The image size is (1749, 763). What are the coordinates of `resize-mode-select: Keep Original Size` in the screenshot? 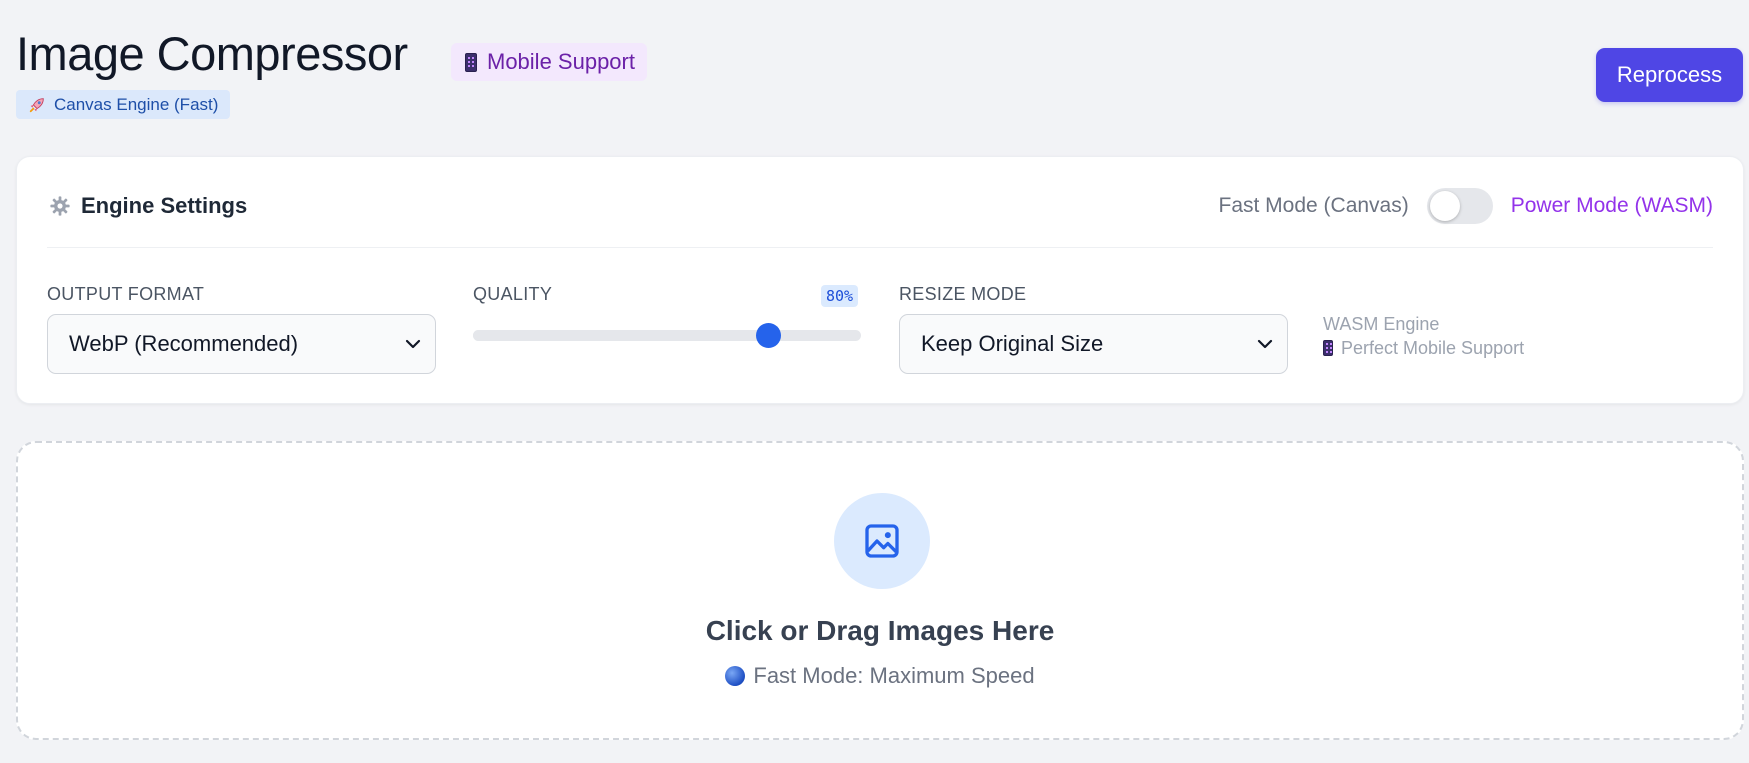 It's located at (1093, 344).